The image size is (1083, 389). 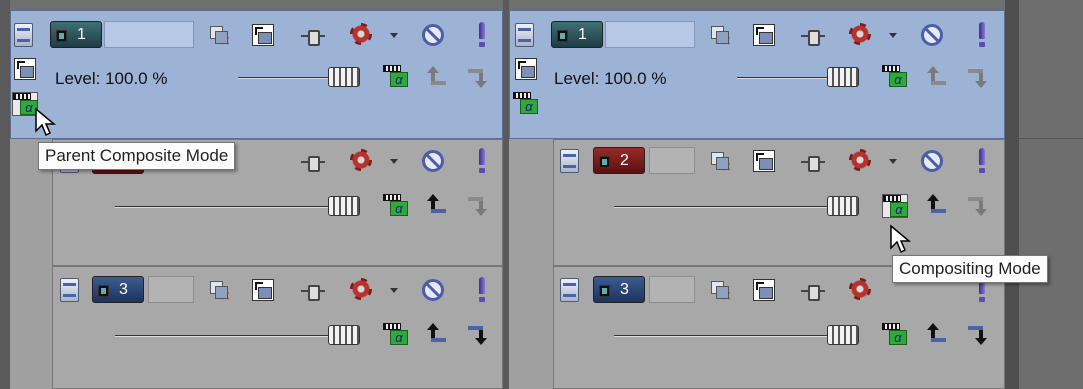 I want to click on left-edge, so click(x=5, y=194).